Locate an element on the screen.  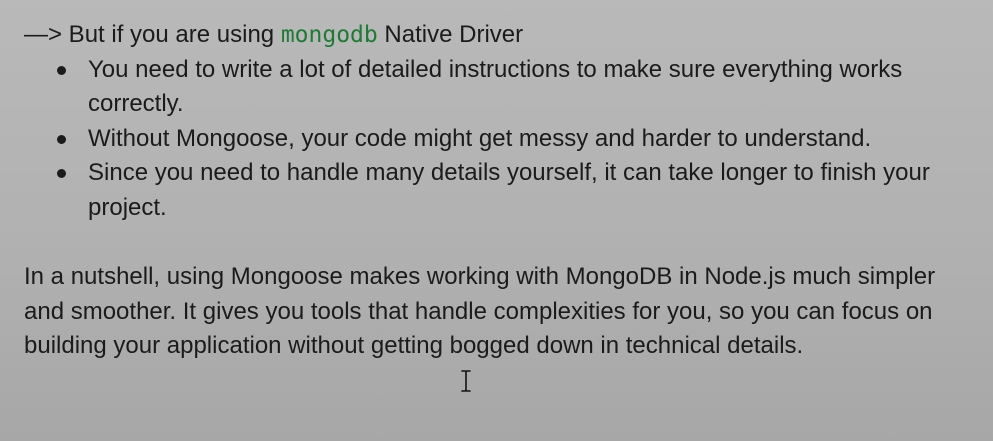
text-cursor-icon is located at coordinates (466, 381).